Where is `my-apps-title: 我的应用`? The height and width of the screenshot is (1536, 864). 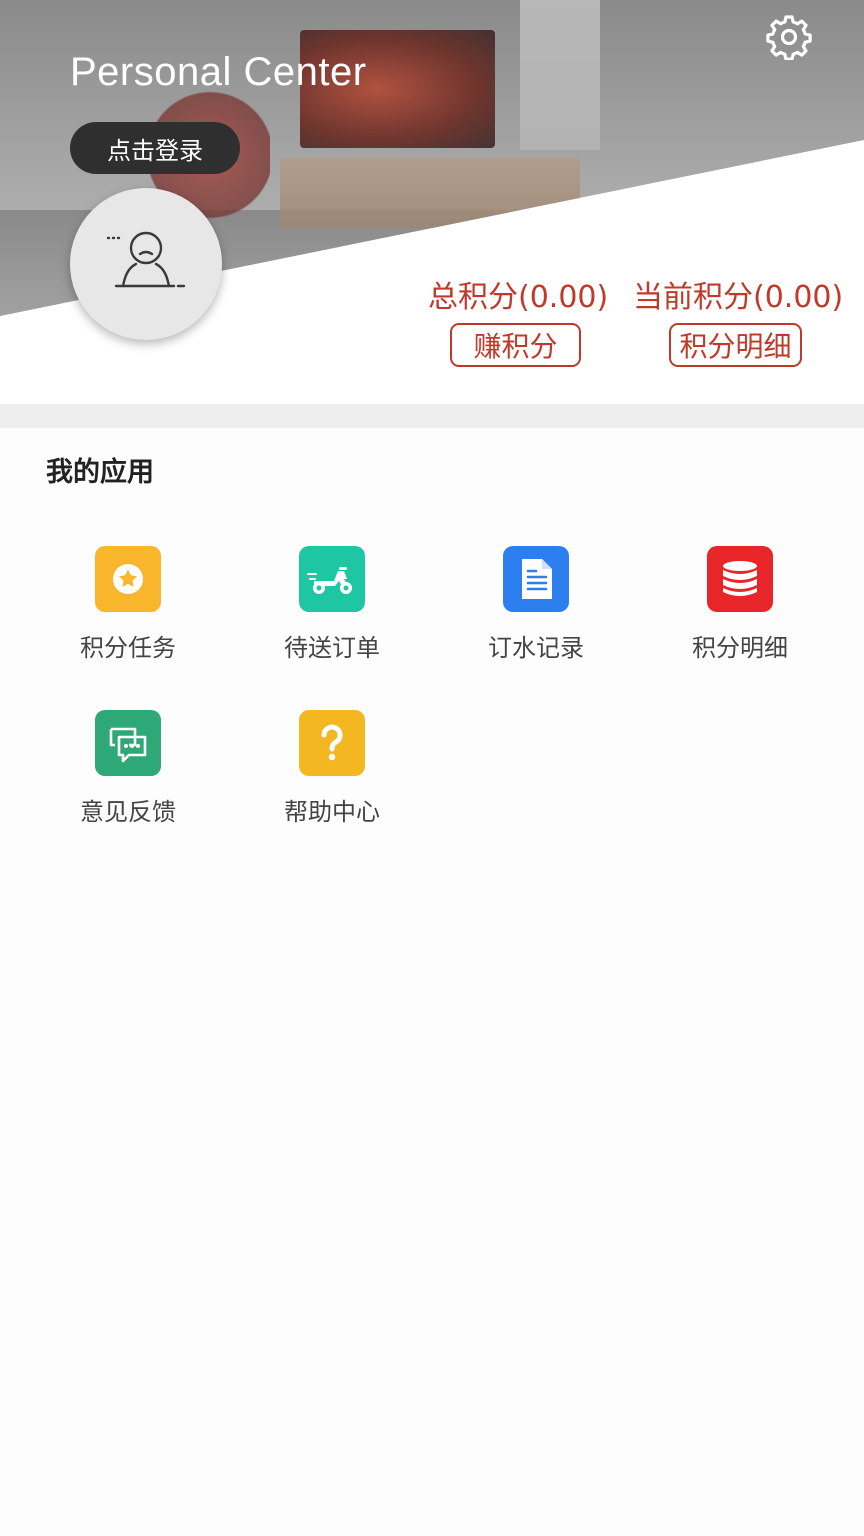 my-apps-title: 我的应用 is located at coordinates (100, 472).